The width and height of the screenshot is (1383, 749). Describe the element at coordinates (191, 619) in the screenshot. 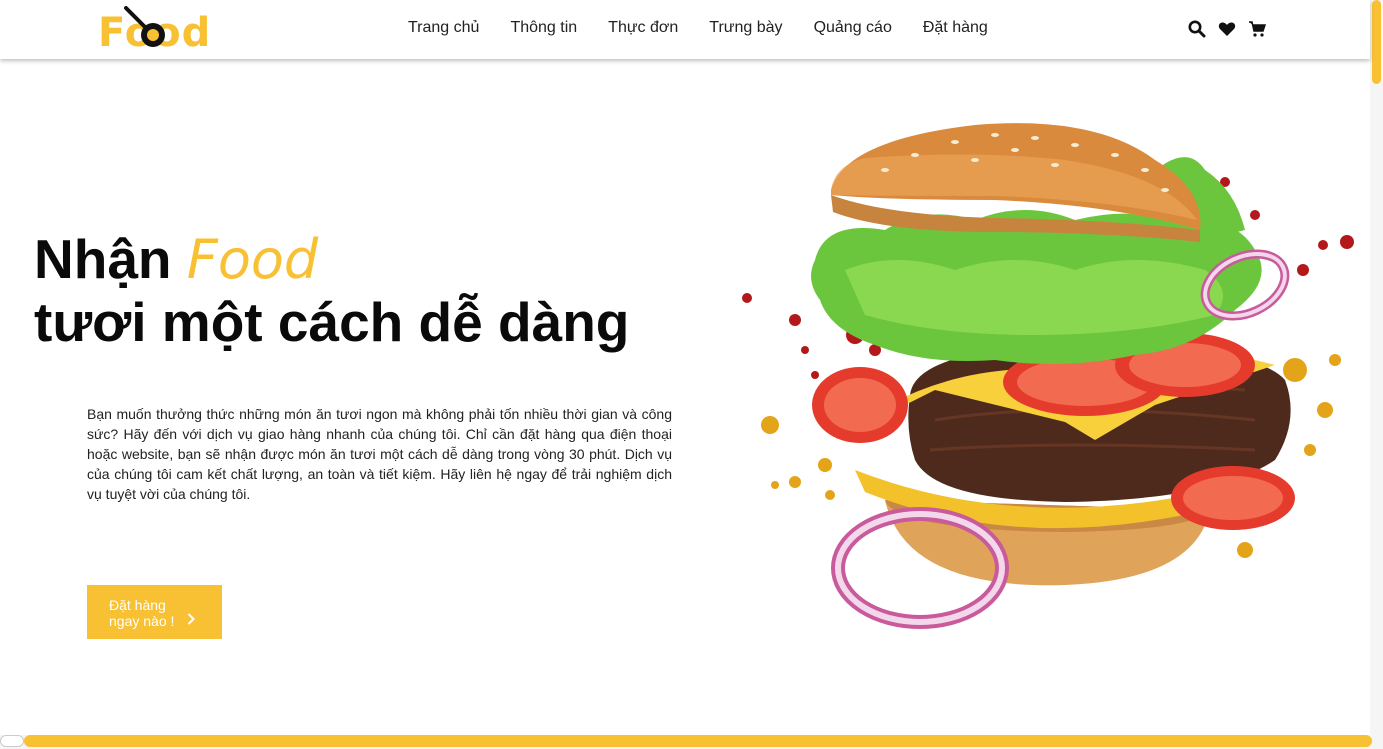

I see `chevron-right-icon` at that location.